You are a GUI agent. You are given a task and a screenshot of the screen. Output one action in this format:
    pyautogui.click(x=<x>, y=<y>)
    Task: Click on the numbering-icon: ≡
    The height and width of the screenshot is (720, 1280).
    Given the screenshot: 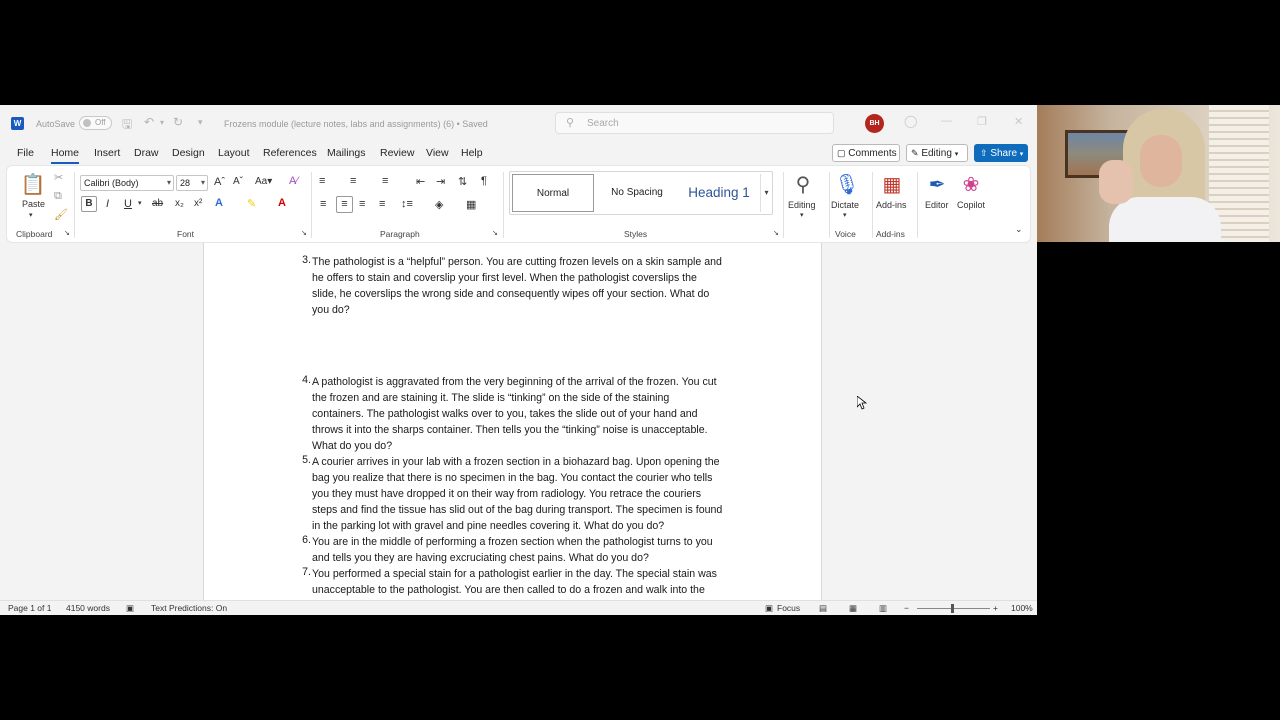 What is the action you would take?
    pyautogui.click(x=353, y=181)
    